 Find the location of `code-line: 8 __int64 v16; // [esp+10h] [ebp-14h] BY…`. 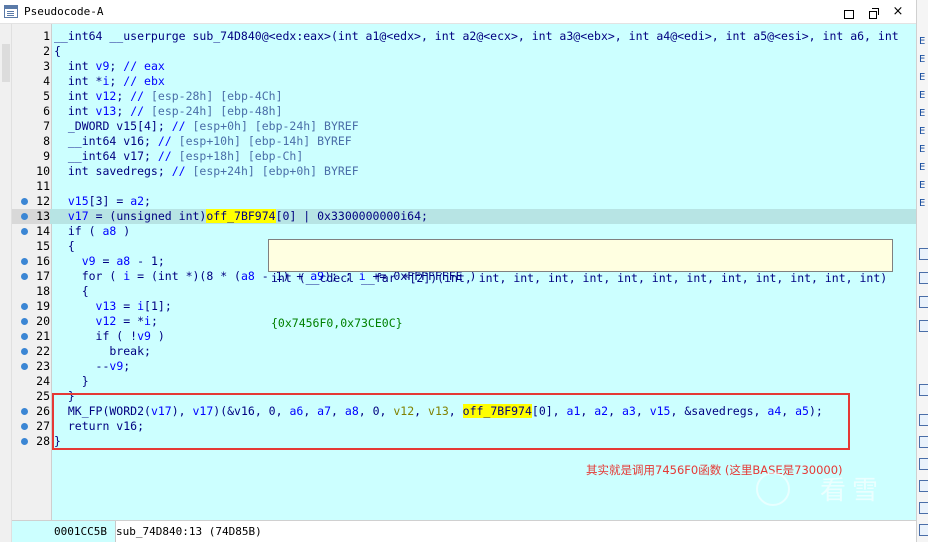

code-line: 8 __int64 v16; // [esp+10h] [ebp-14h] BY… is located at coordinates (464, 141).